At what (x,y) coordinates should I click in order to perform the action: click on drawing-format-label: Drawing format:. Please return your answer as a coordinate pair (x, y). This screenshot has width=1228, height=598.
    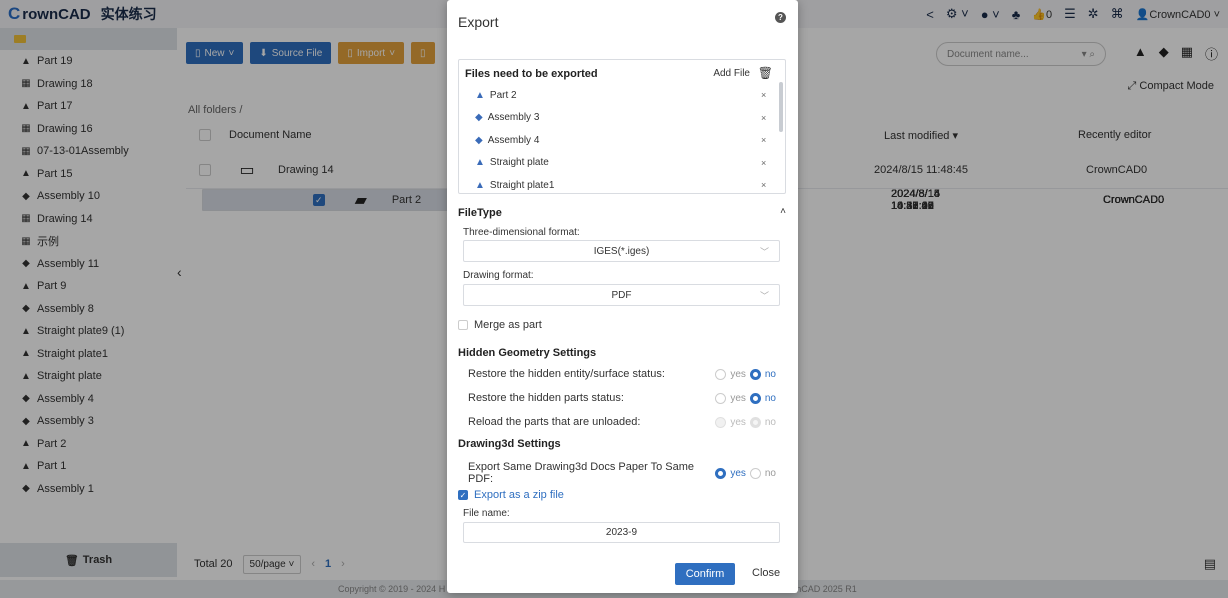
    Looking at the image, I should click on (498, 275).